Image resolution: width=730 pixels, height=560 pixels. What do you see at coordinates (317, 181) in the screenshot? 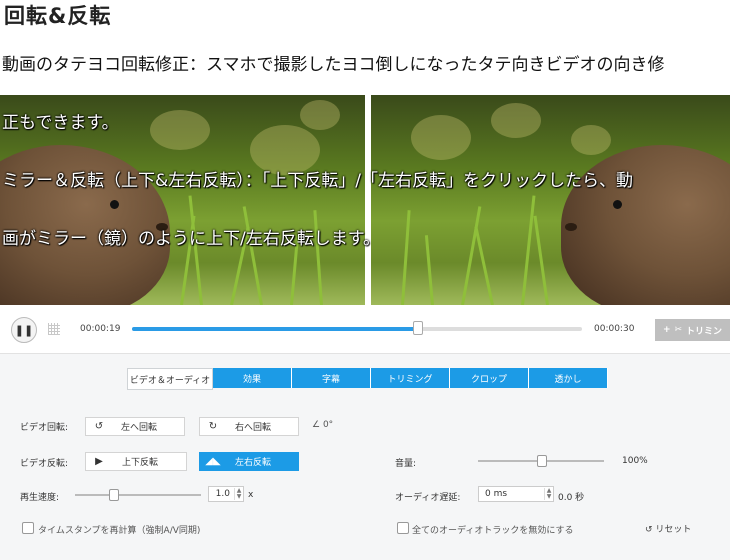
I see `intro-line: ミラー＆反転（上下&左右反転）：「上下反転」/「左右反転」をクリックしたら、動` at bounding box center [317, 181].